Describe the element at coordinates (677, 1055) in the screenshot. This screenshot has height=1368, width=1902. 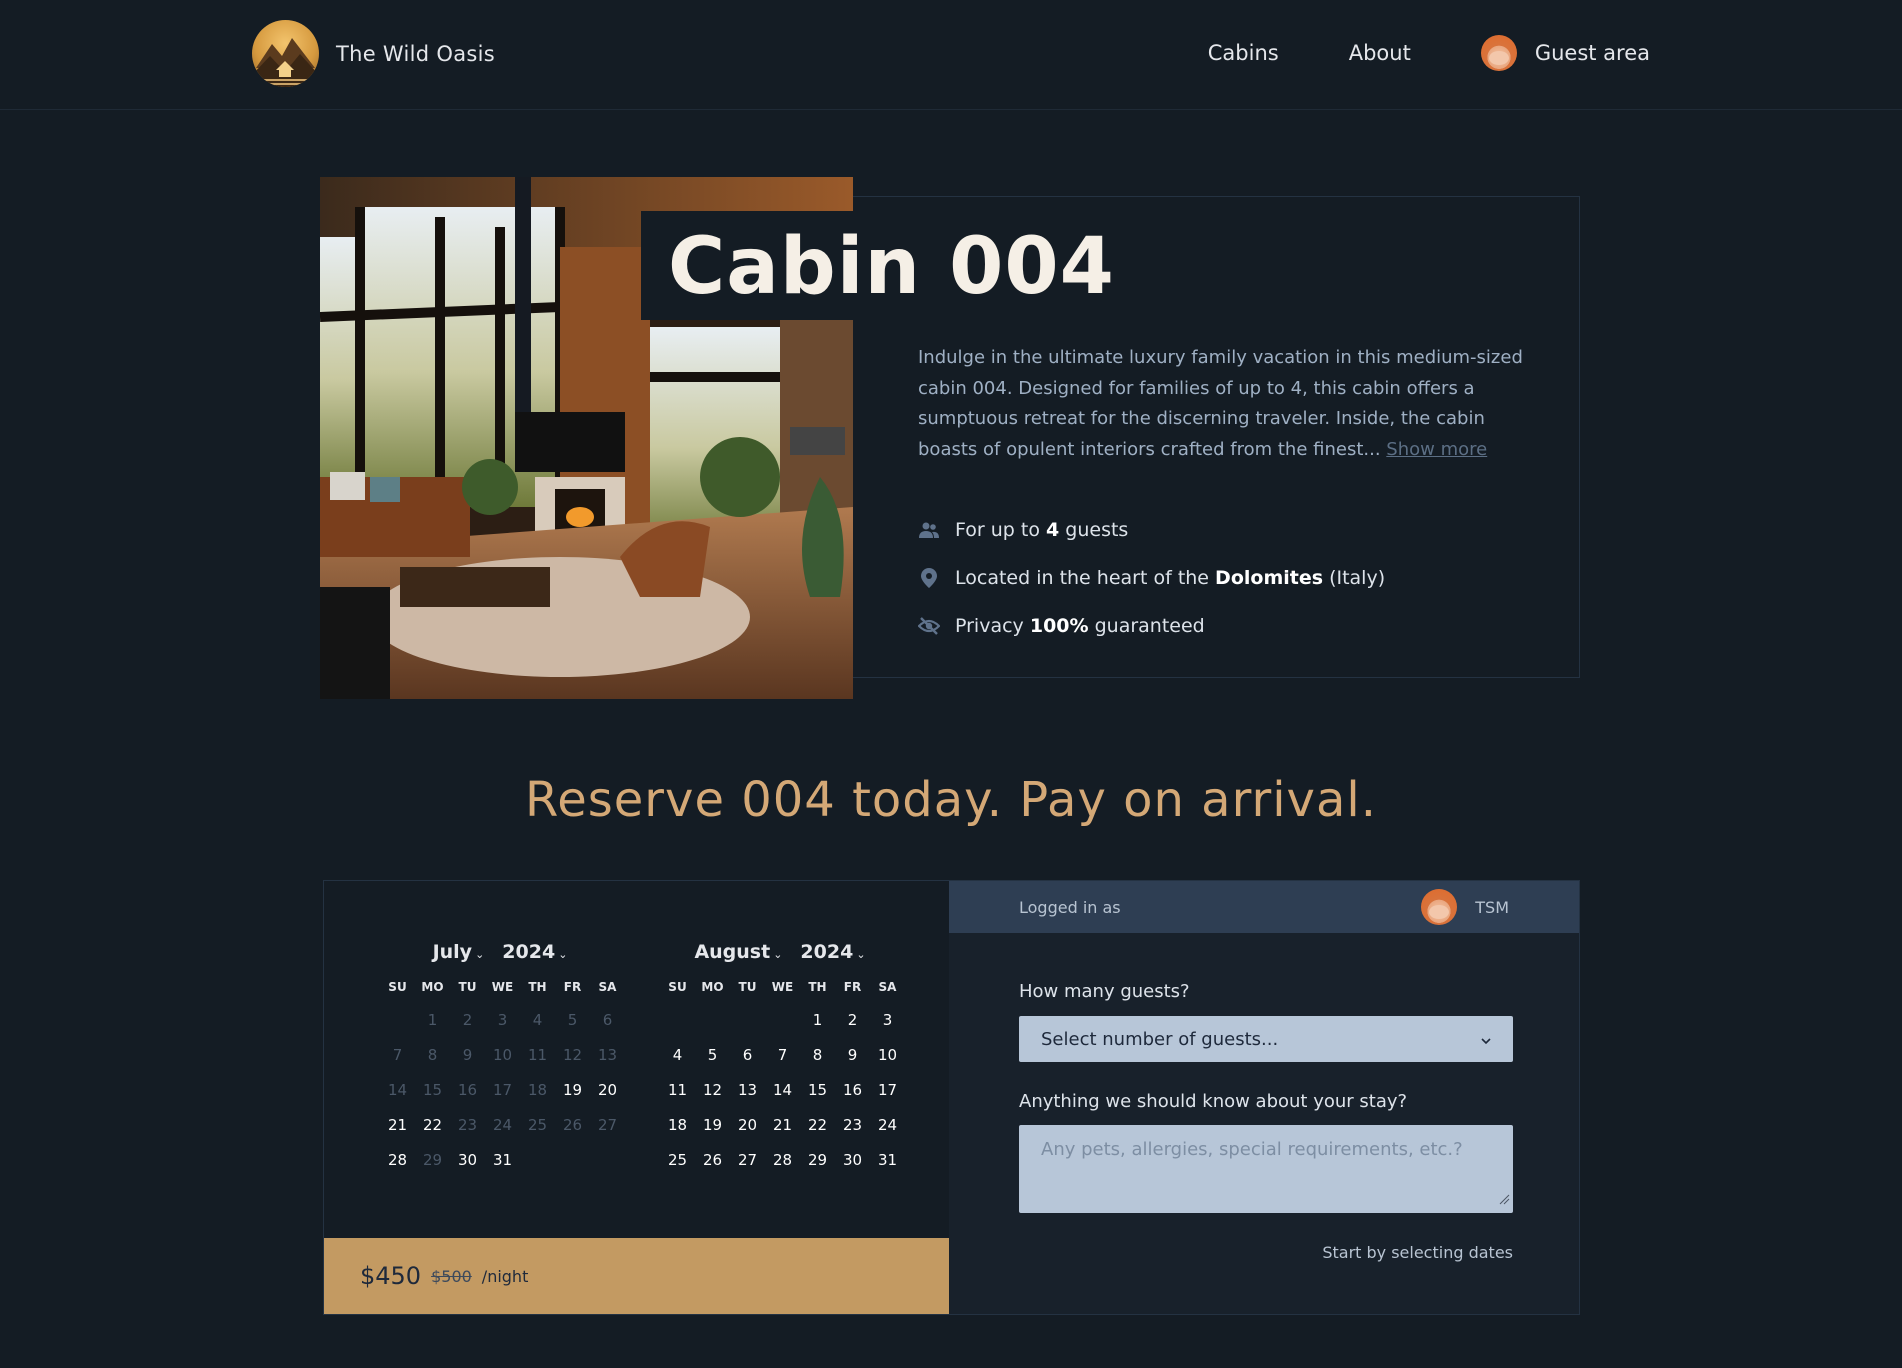
I see `calendar-day: 4` at that location.